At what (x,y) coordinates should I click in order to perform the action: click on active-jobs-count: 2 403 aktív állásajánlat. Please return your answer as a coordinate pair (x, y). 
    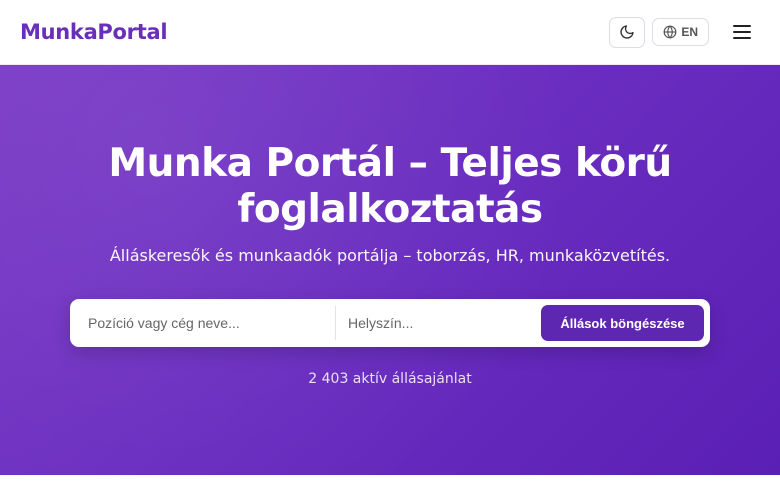
    Looking at the image, I should click on (390, 379).